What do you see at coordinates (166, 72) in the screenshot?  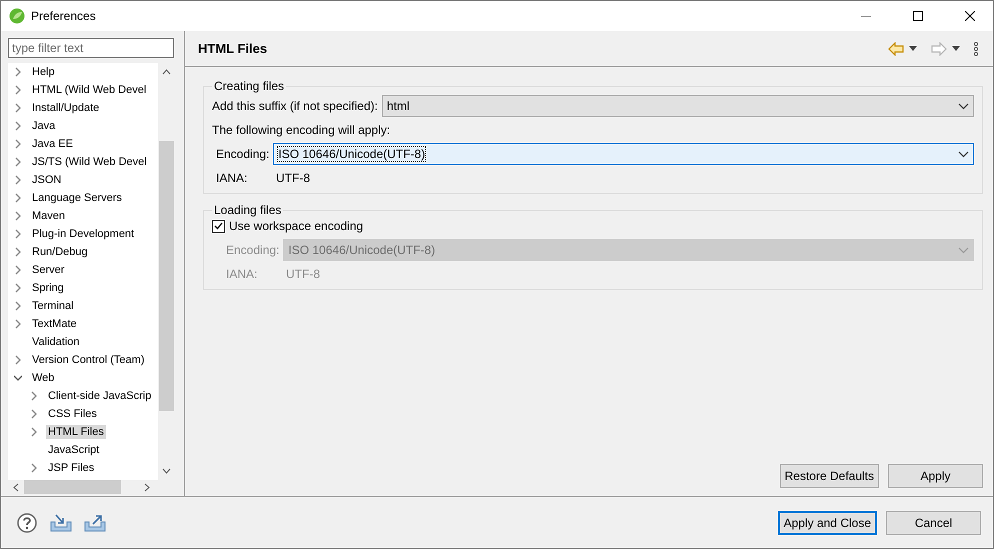 I see `scroll-up-icon` at bounding box center [166, 72].